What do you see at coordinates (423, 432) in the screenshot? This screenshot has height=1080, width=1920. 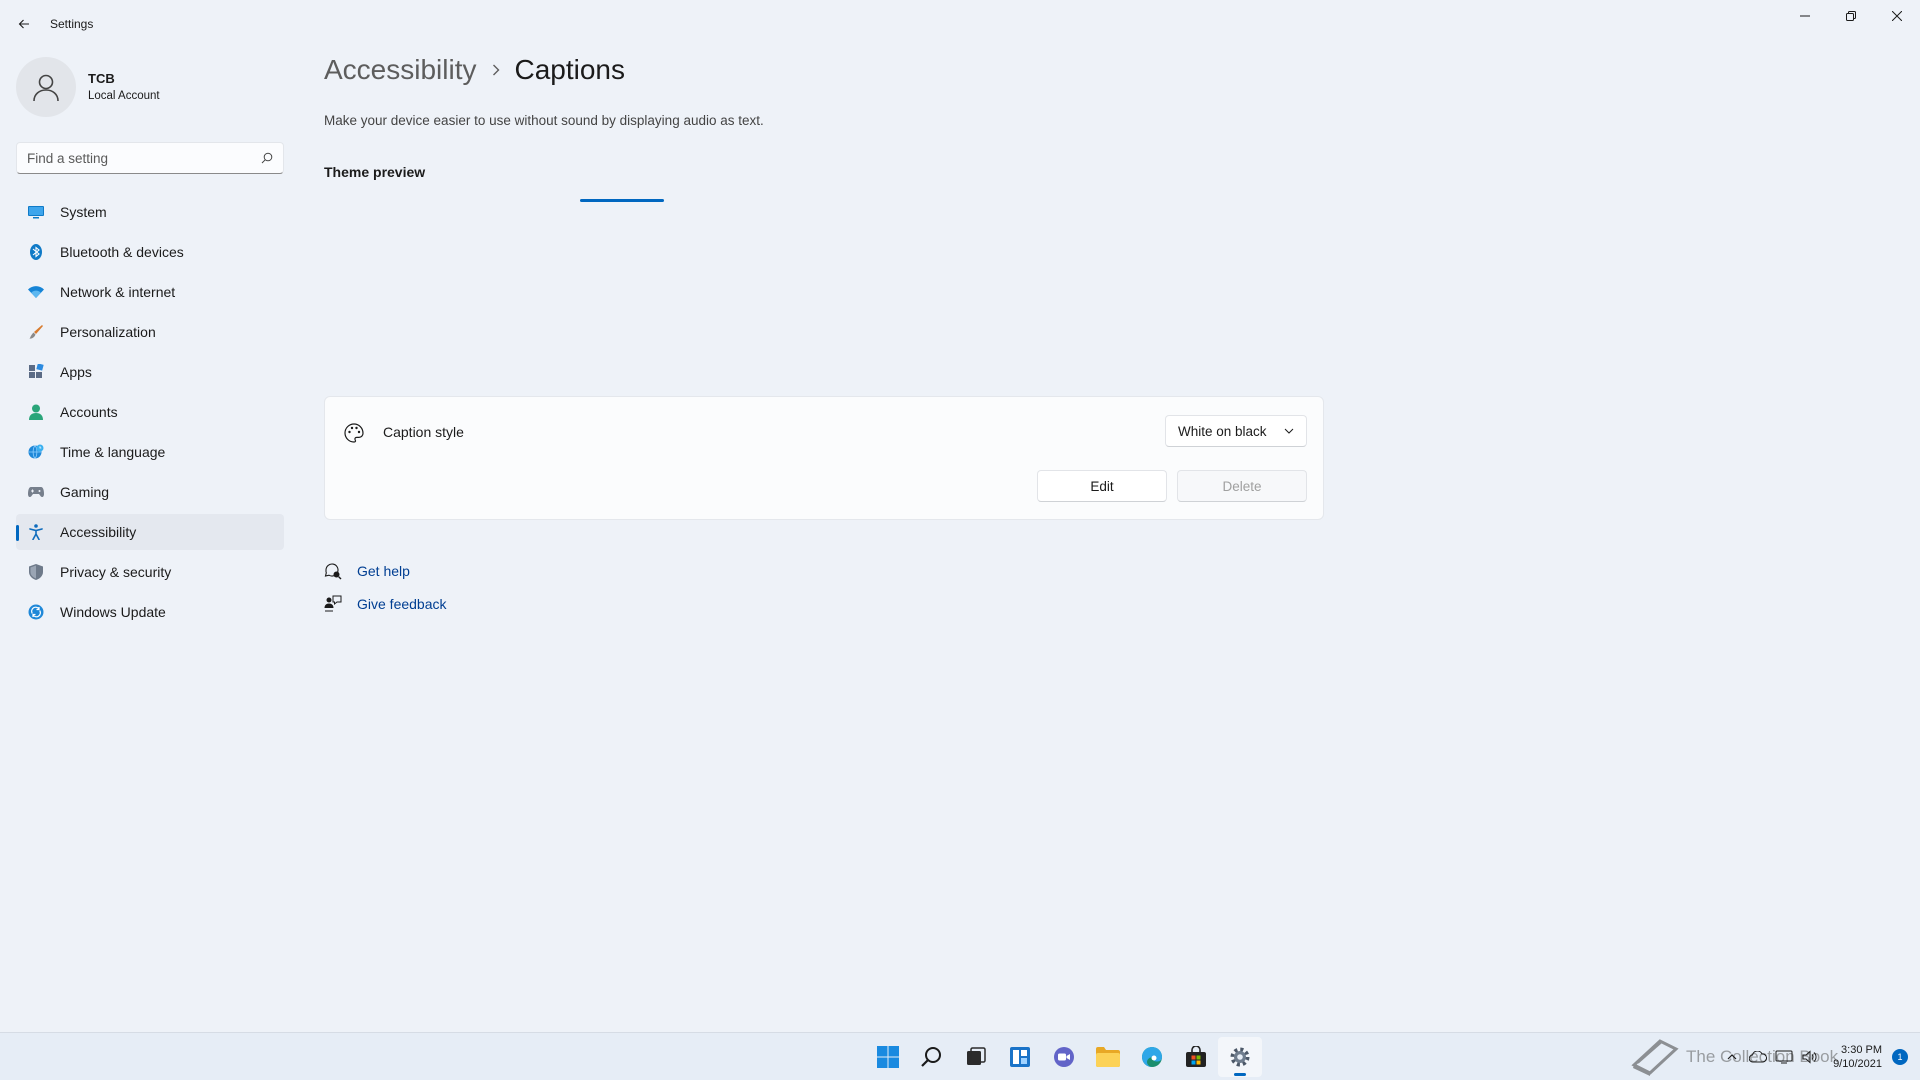 I see `caption-style-label: Caption style` at bounding box center [423, 432].